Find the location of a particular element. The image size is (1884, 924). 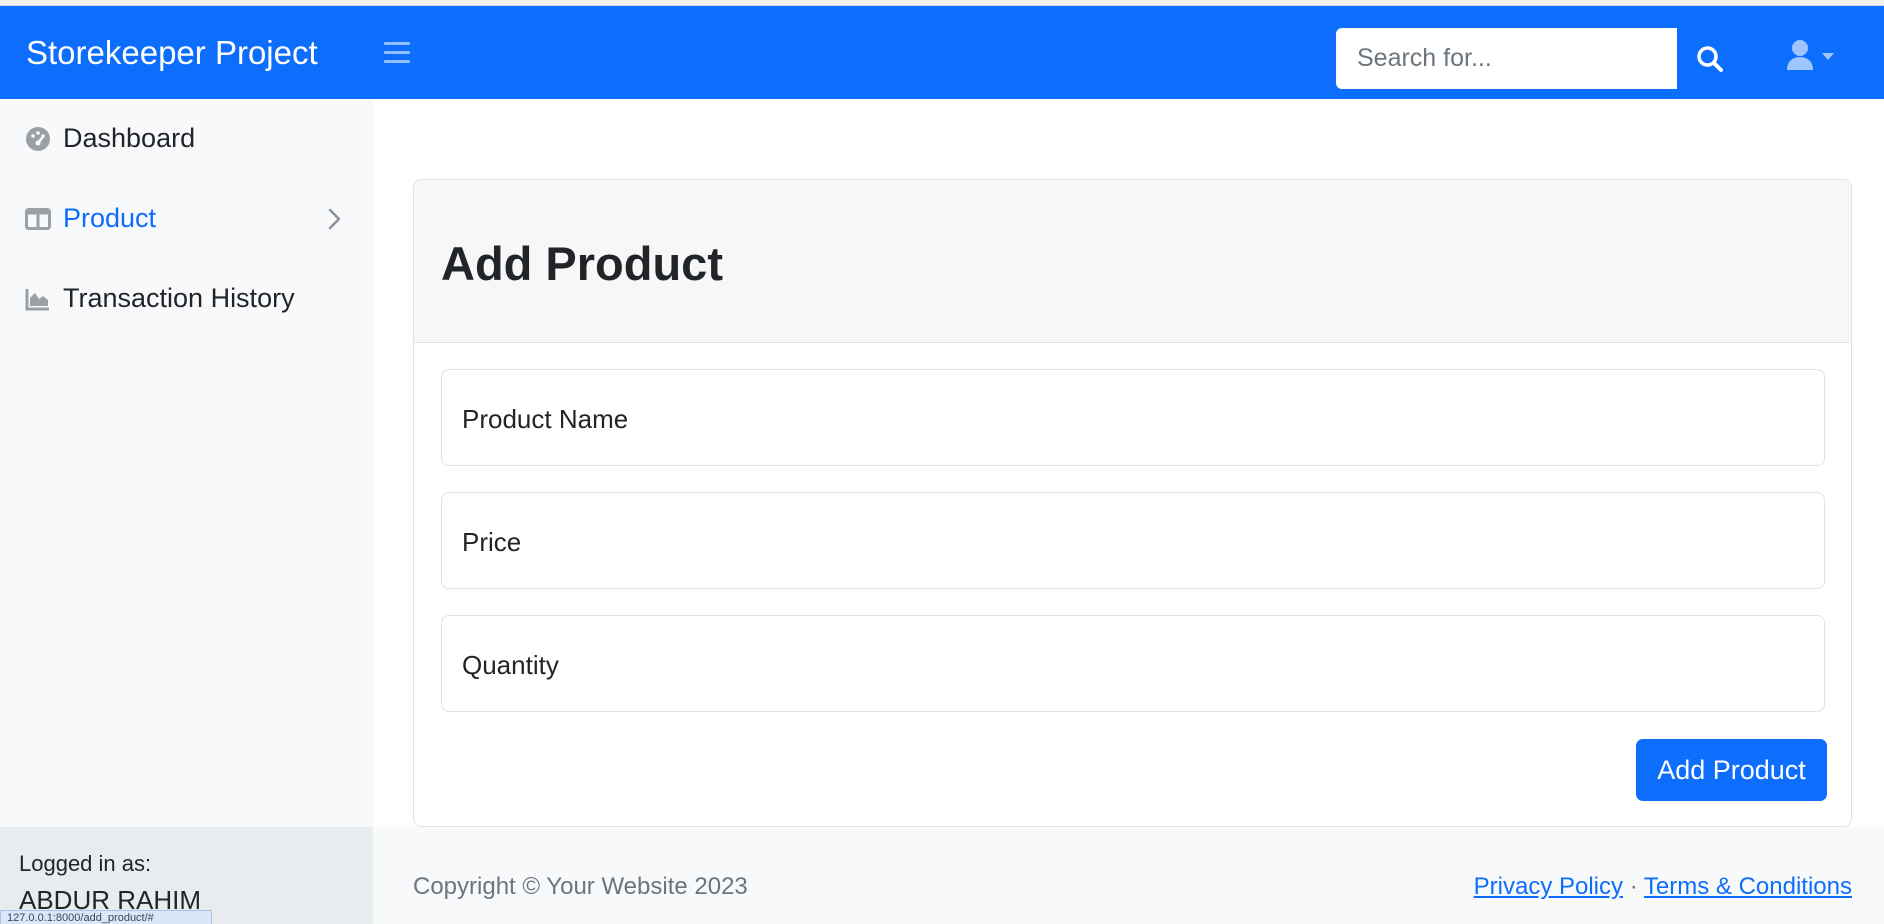

privacy-policy-link: Privacy Policy is located at coordinates (1548, 886).